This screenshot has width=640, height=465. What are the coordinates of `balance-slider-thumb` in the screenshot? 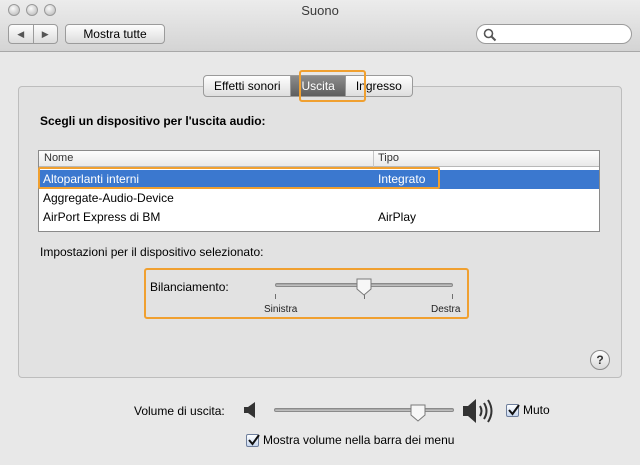 It's located at (364, 287).